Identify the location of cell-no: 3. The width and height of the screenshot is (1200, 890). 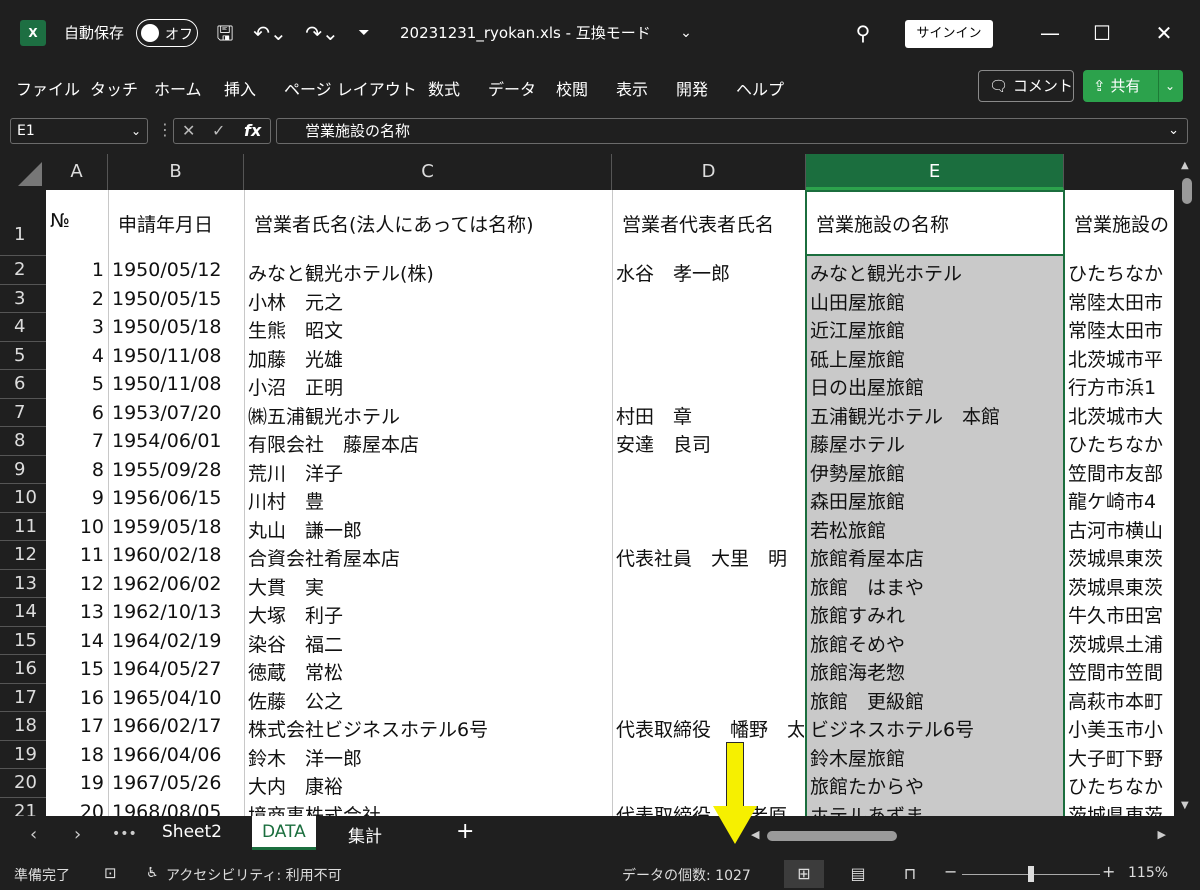
(75, 327).